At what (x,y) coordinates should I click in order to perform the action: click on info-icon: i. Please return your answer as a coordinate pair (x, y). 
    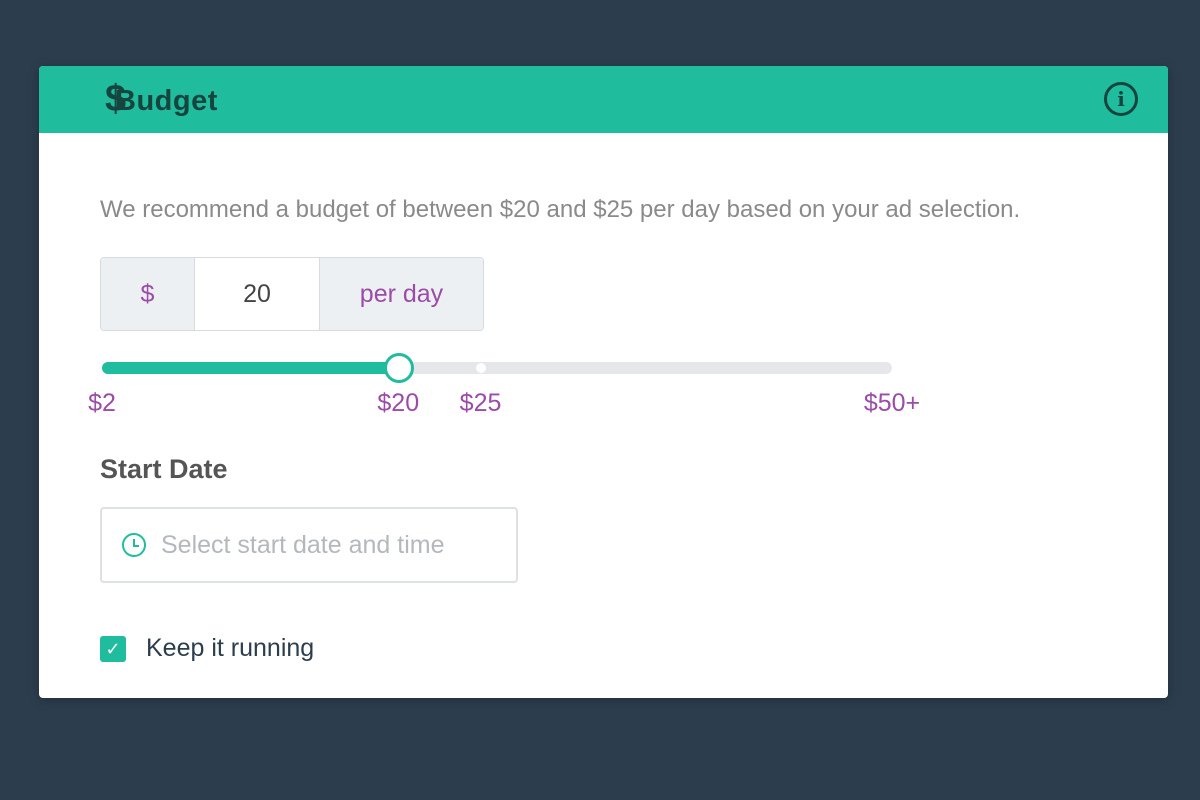
    Looking at the image, I should click on (1121, 99).